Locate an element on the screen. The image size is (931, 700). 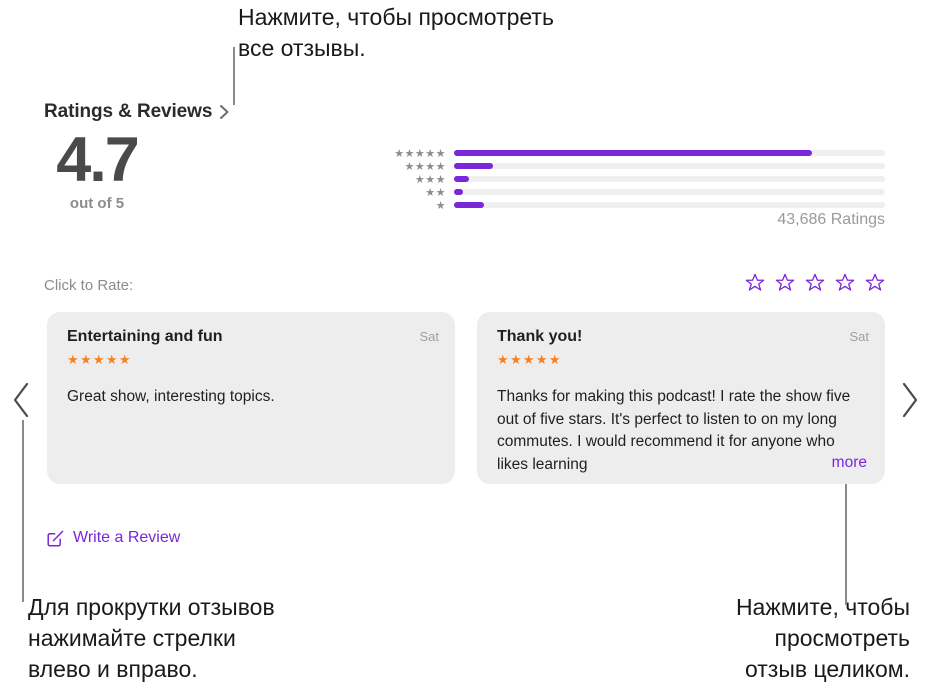
review-title: Entertaining and fun is located at coordinates (145, 336).